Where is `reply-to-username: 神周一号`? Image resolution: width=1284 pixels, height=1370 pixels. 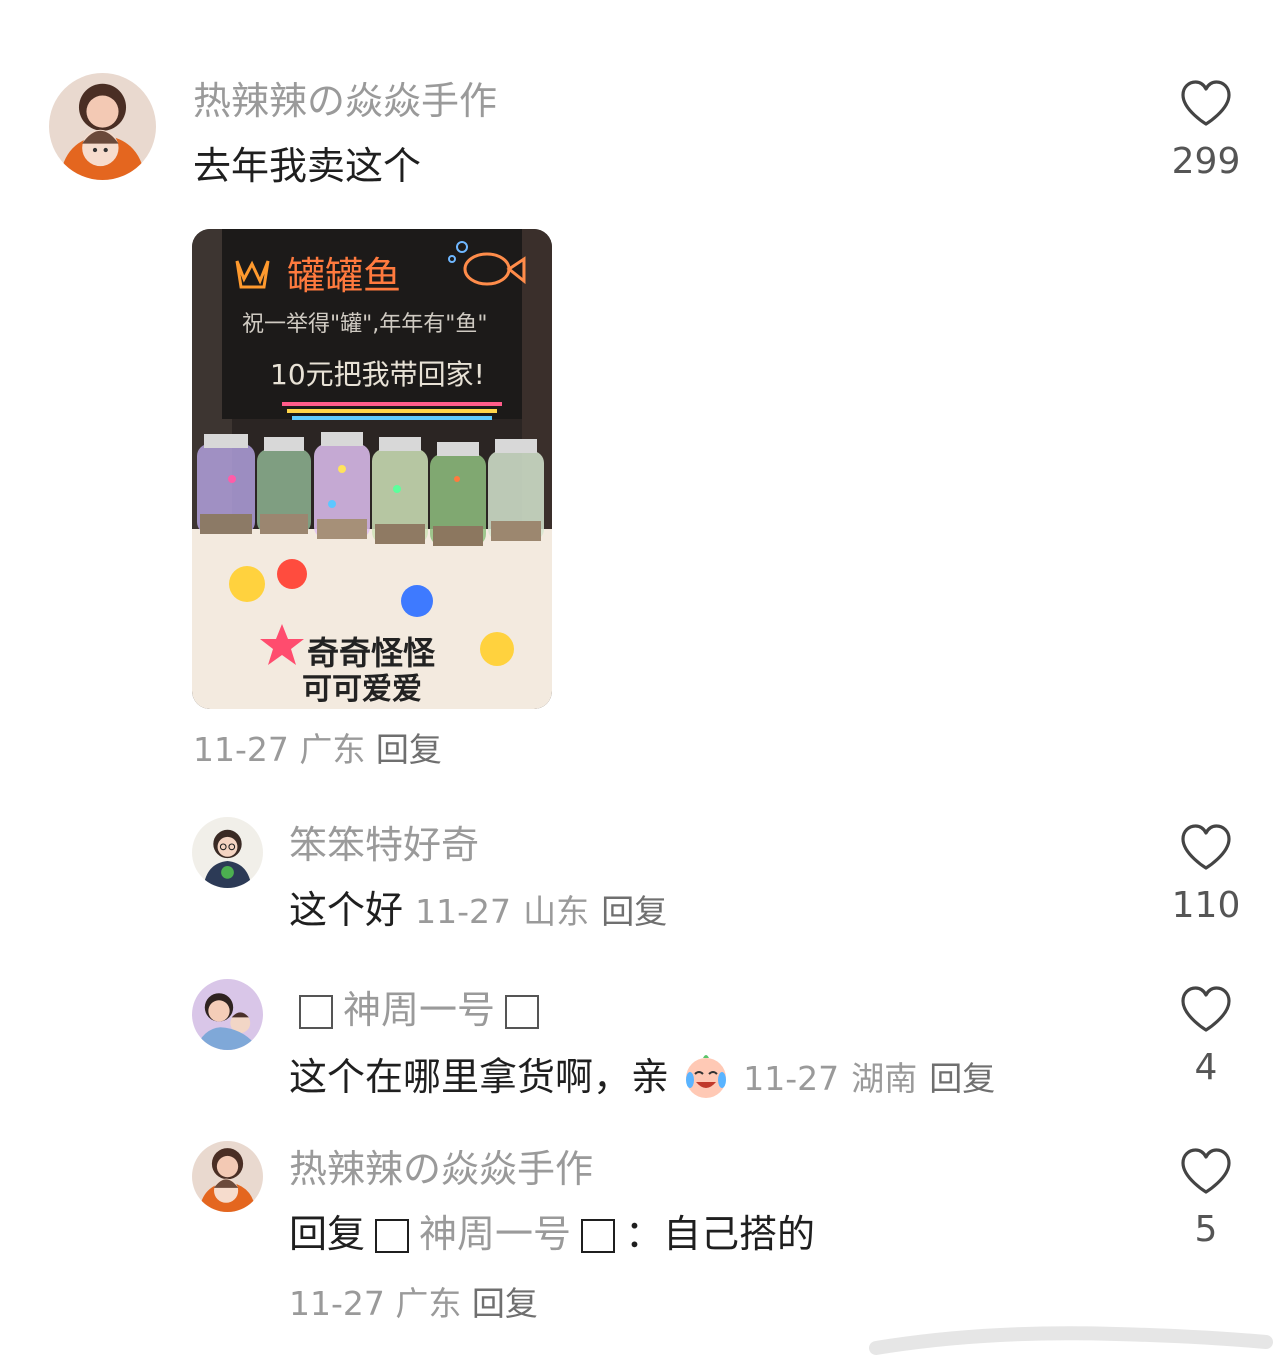
reply-to-username: 神周一号 is located at coordinates (495, 1234).